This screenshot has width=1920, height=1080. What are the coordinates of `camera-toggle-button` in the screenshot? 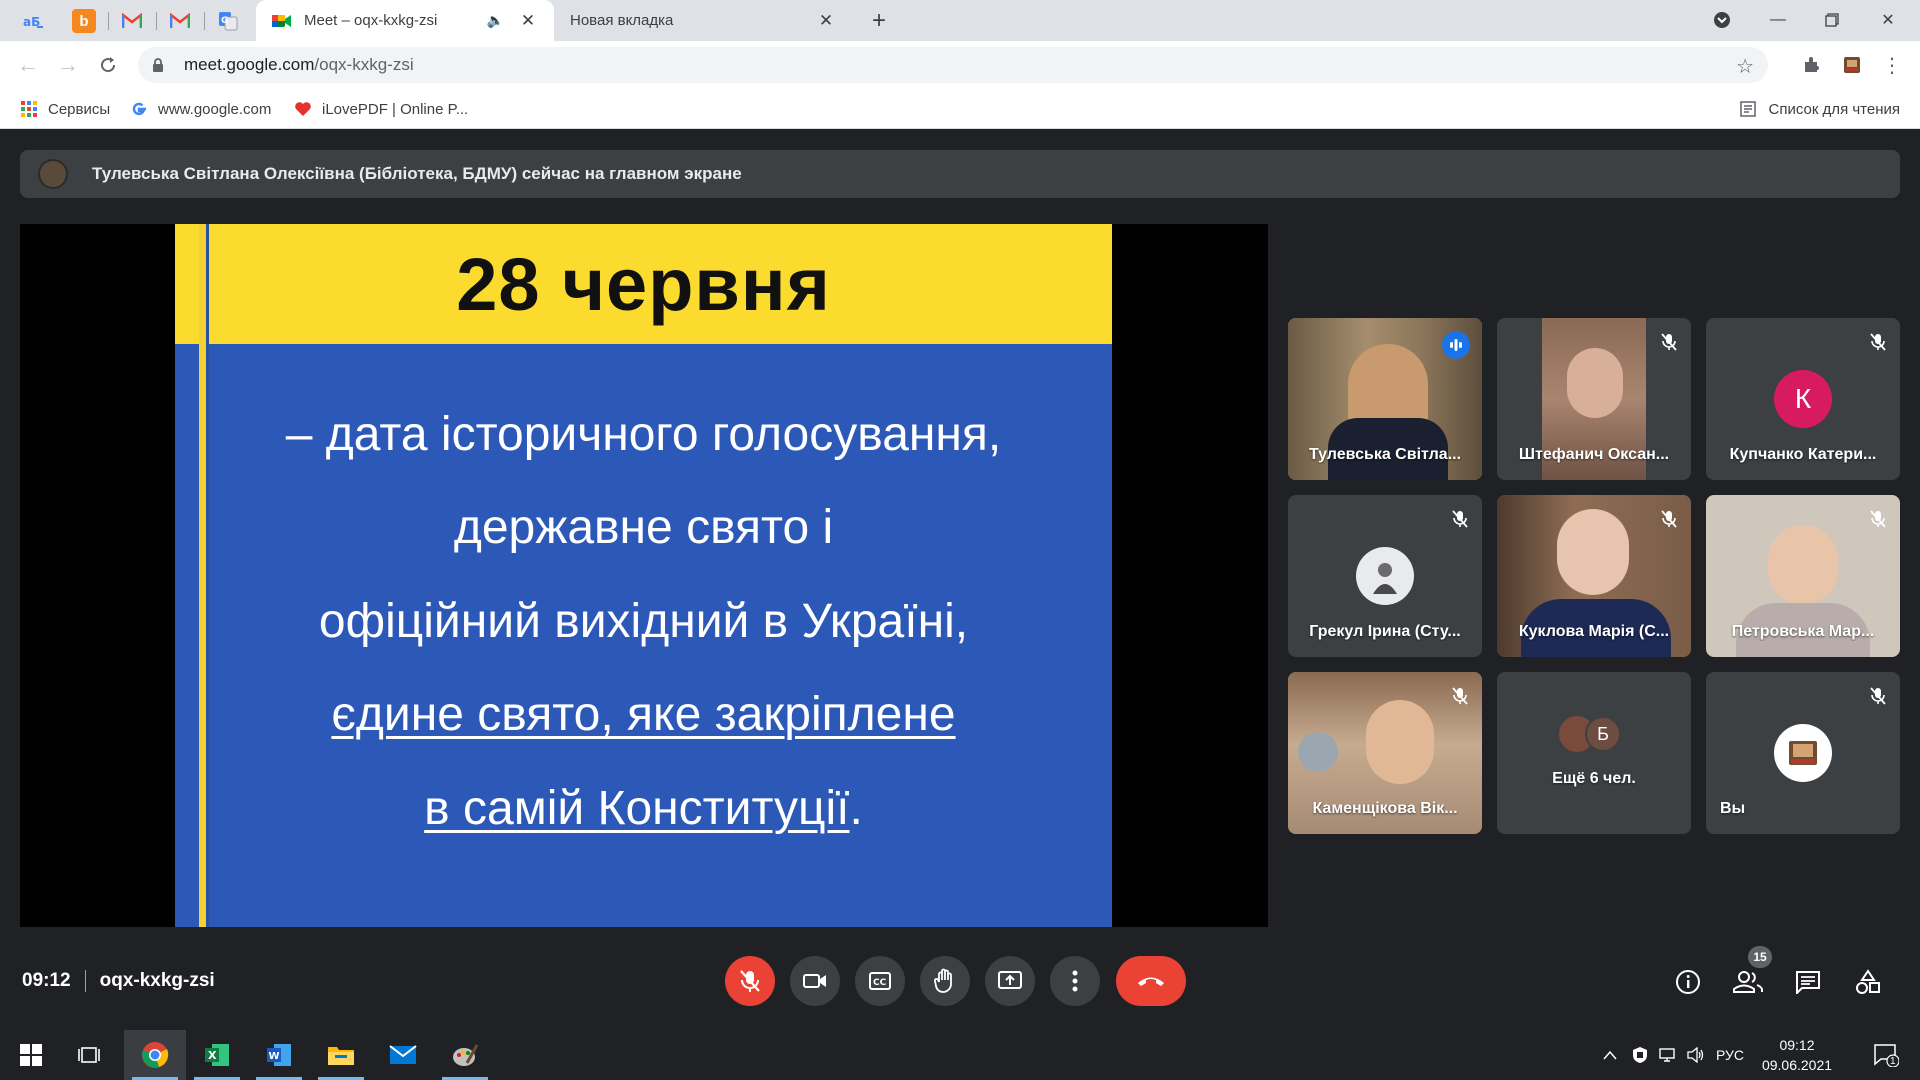 It's located at (815, 981).